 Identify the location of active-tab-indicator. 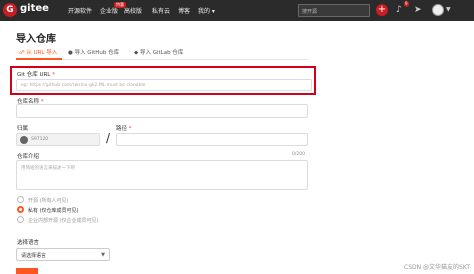
(39, 59).